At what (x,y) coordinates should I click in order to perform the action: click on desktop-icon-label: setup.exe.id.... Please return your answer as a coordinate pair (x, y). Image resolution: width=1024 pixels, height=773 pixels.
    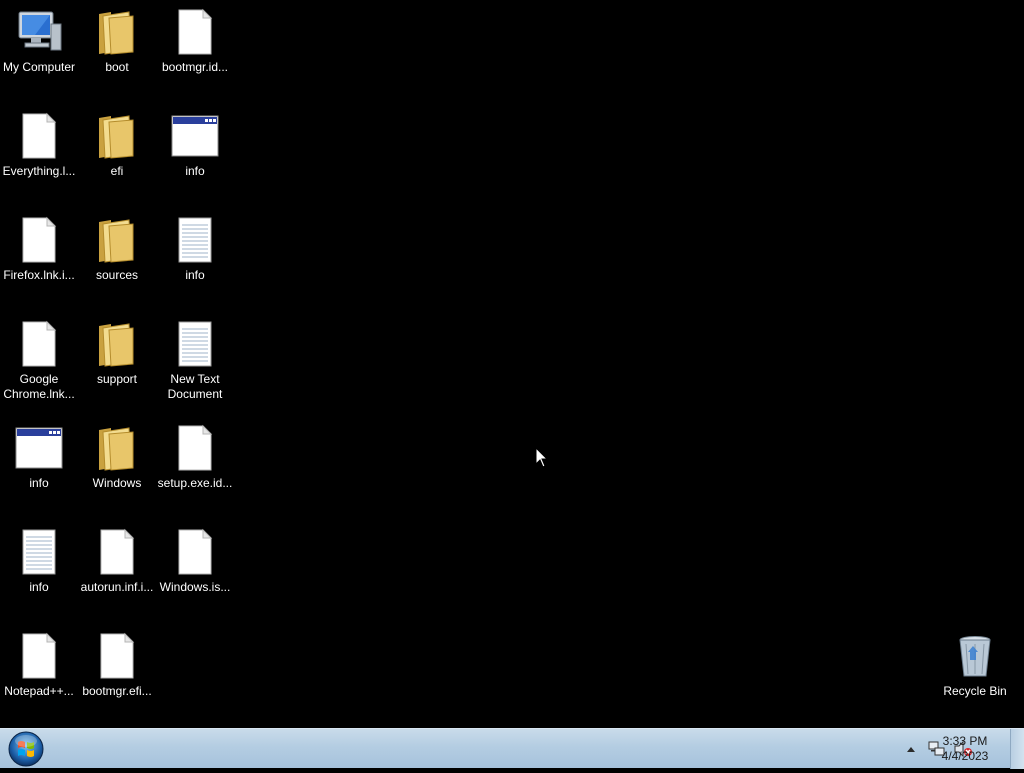
    Looking at the image, I should click on (195, 483).